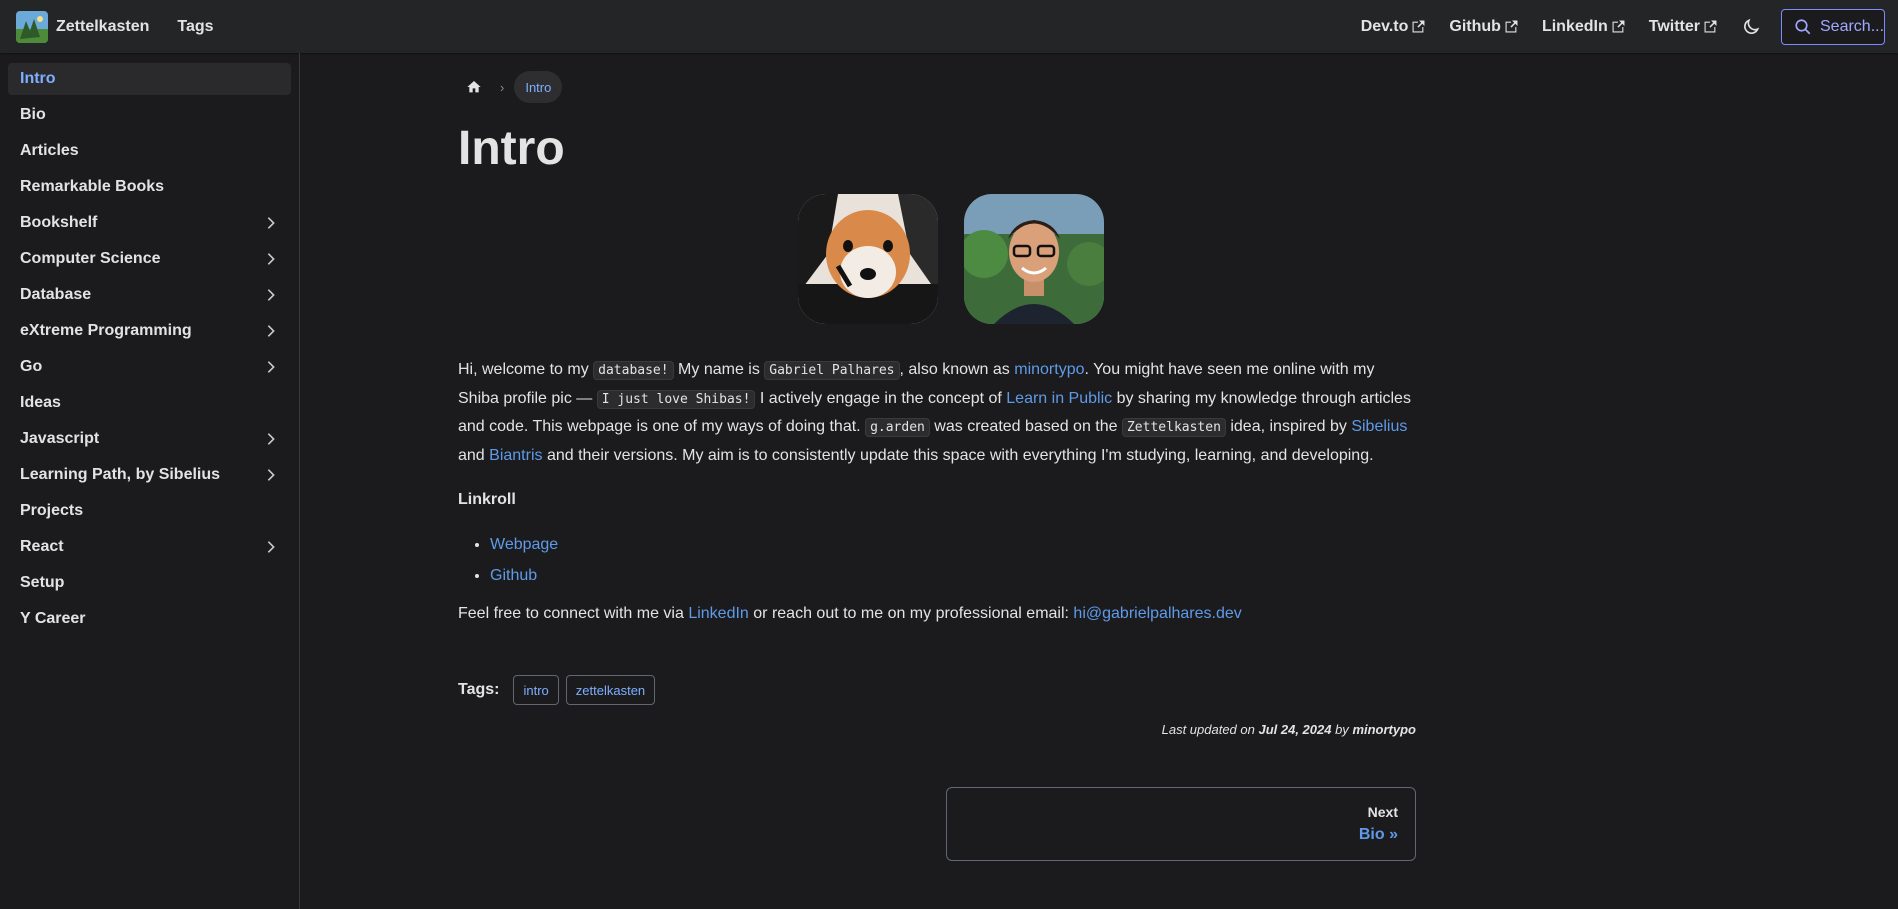 The width and height of the screenshot is (1898, 909). I want to click on sidebar-item-react: React, so click(149, 547).